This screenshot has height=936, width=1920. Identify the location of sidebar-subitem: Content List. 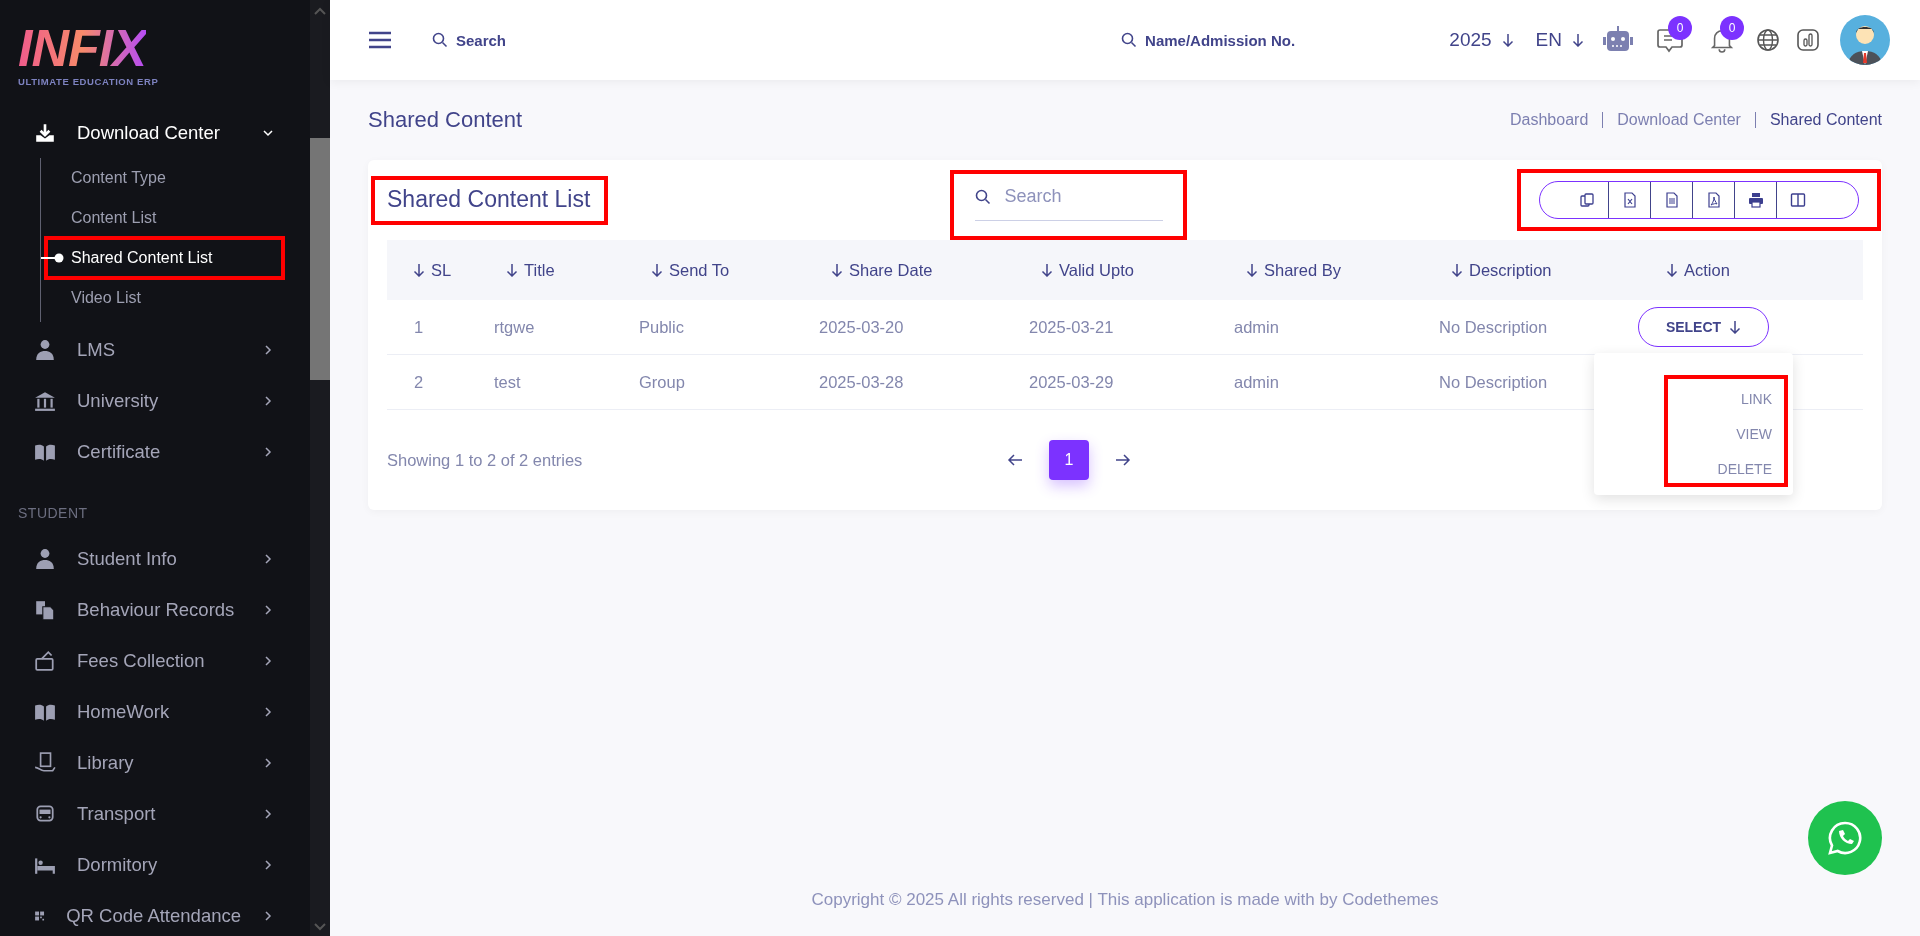
(114, 218).